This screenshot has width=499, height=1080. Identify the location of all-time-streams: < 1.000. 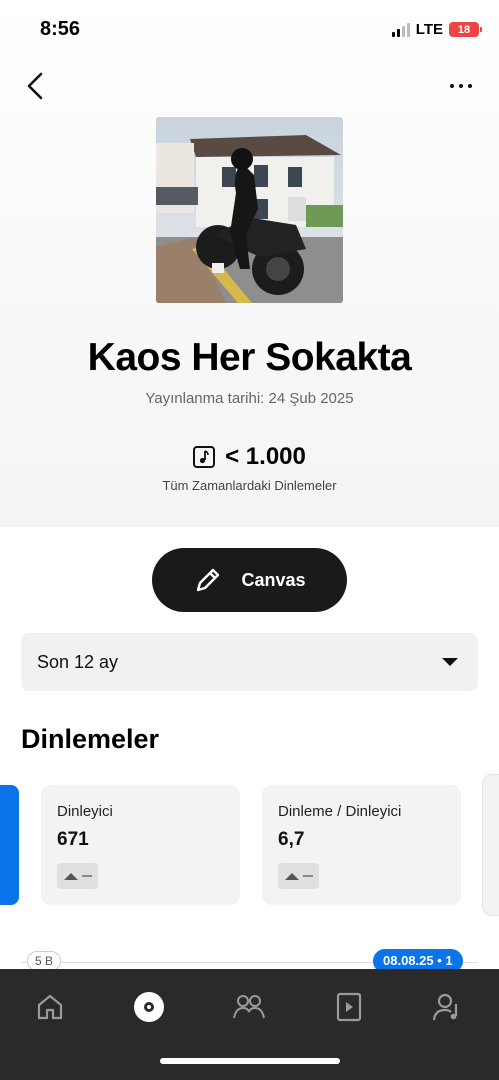
(249, 457).